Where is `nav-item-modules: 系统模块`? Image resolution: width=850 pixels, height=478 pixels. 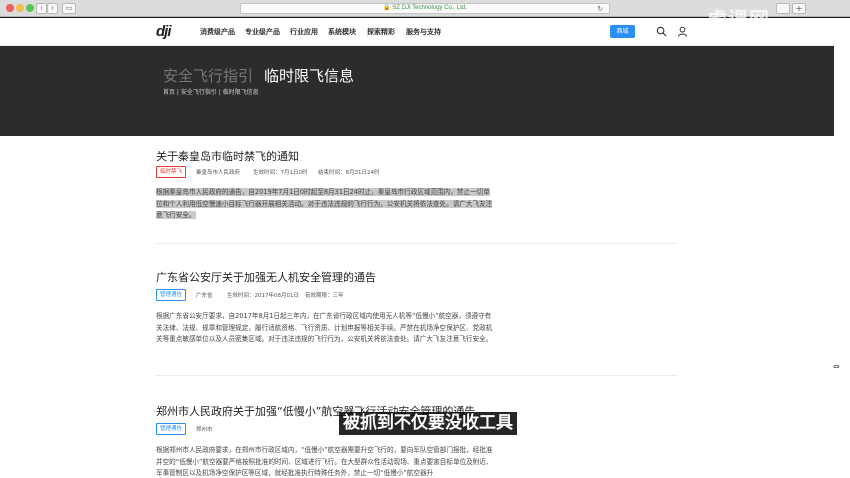
nav-item-modules: 系统模块 is located at coordinates (342, 32).